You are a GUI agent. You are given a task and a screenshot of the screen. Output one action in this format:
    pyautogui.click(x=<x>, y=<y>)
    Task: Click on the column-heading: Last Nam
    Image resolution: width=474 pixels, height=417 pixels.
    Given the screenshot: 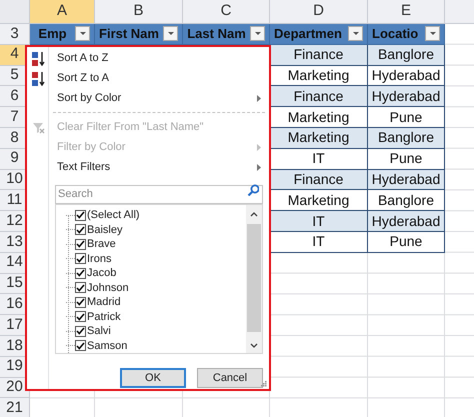 What is the action you would take?
    pyautogui.click(x=216, y=34)
    